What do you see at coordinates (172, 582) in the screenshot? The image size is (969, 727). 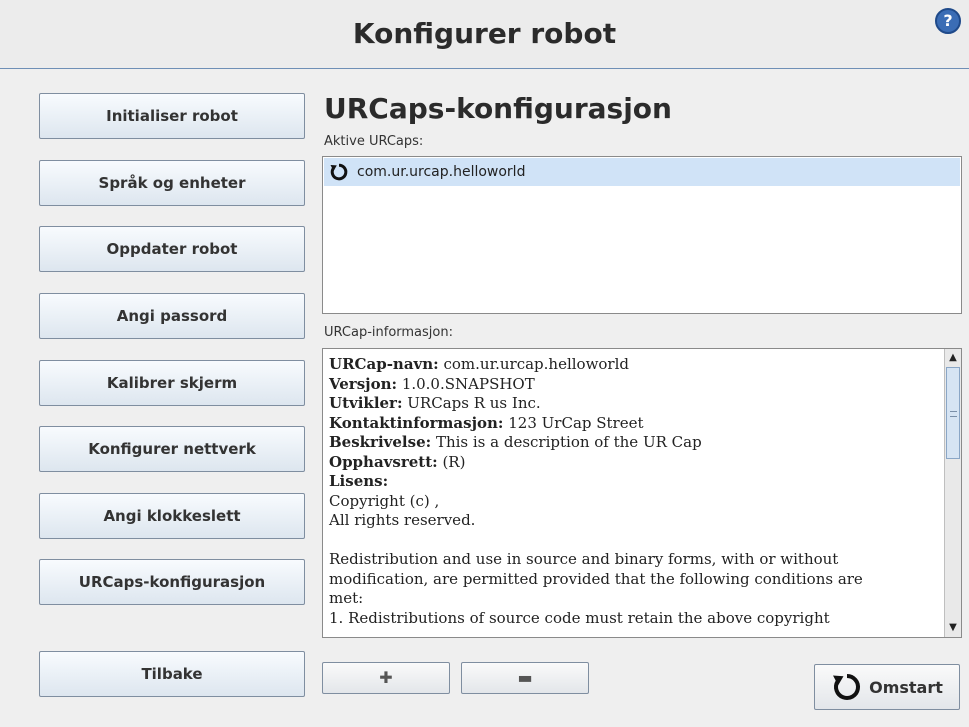 I see `urcaps-config-button: URCaps-konfigurasjon` at bounding box center [172, 582].